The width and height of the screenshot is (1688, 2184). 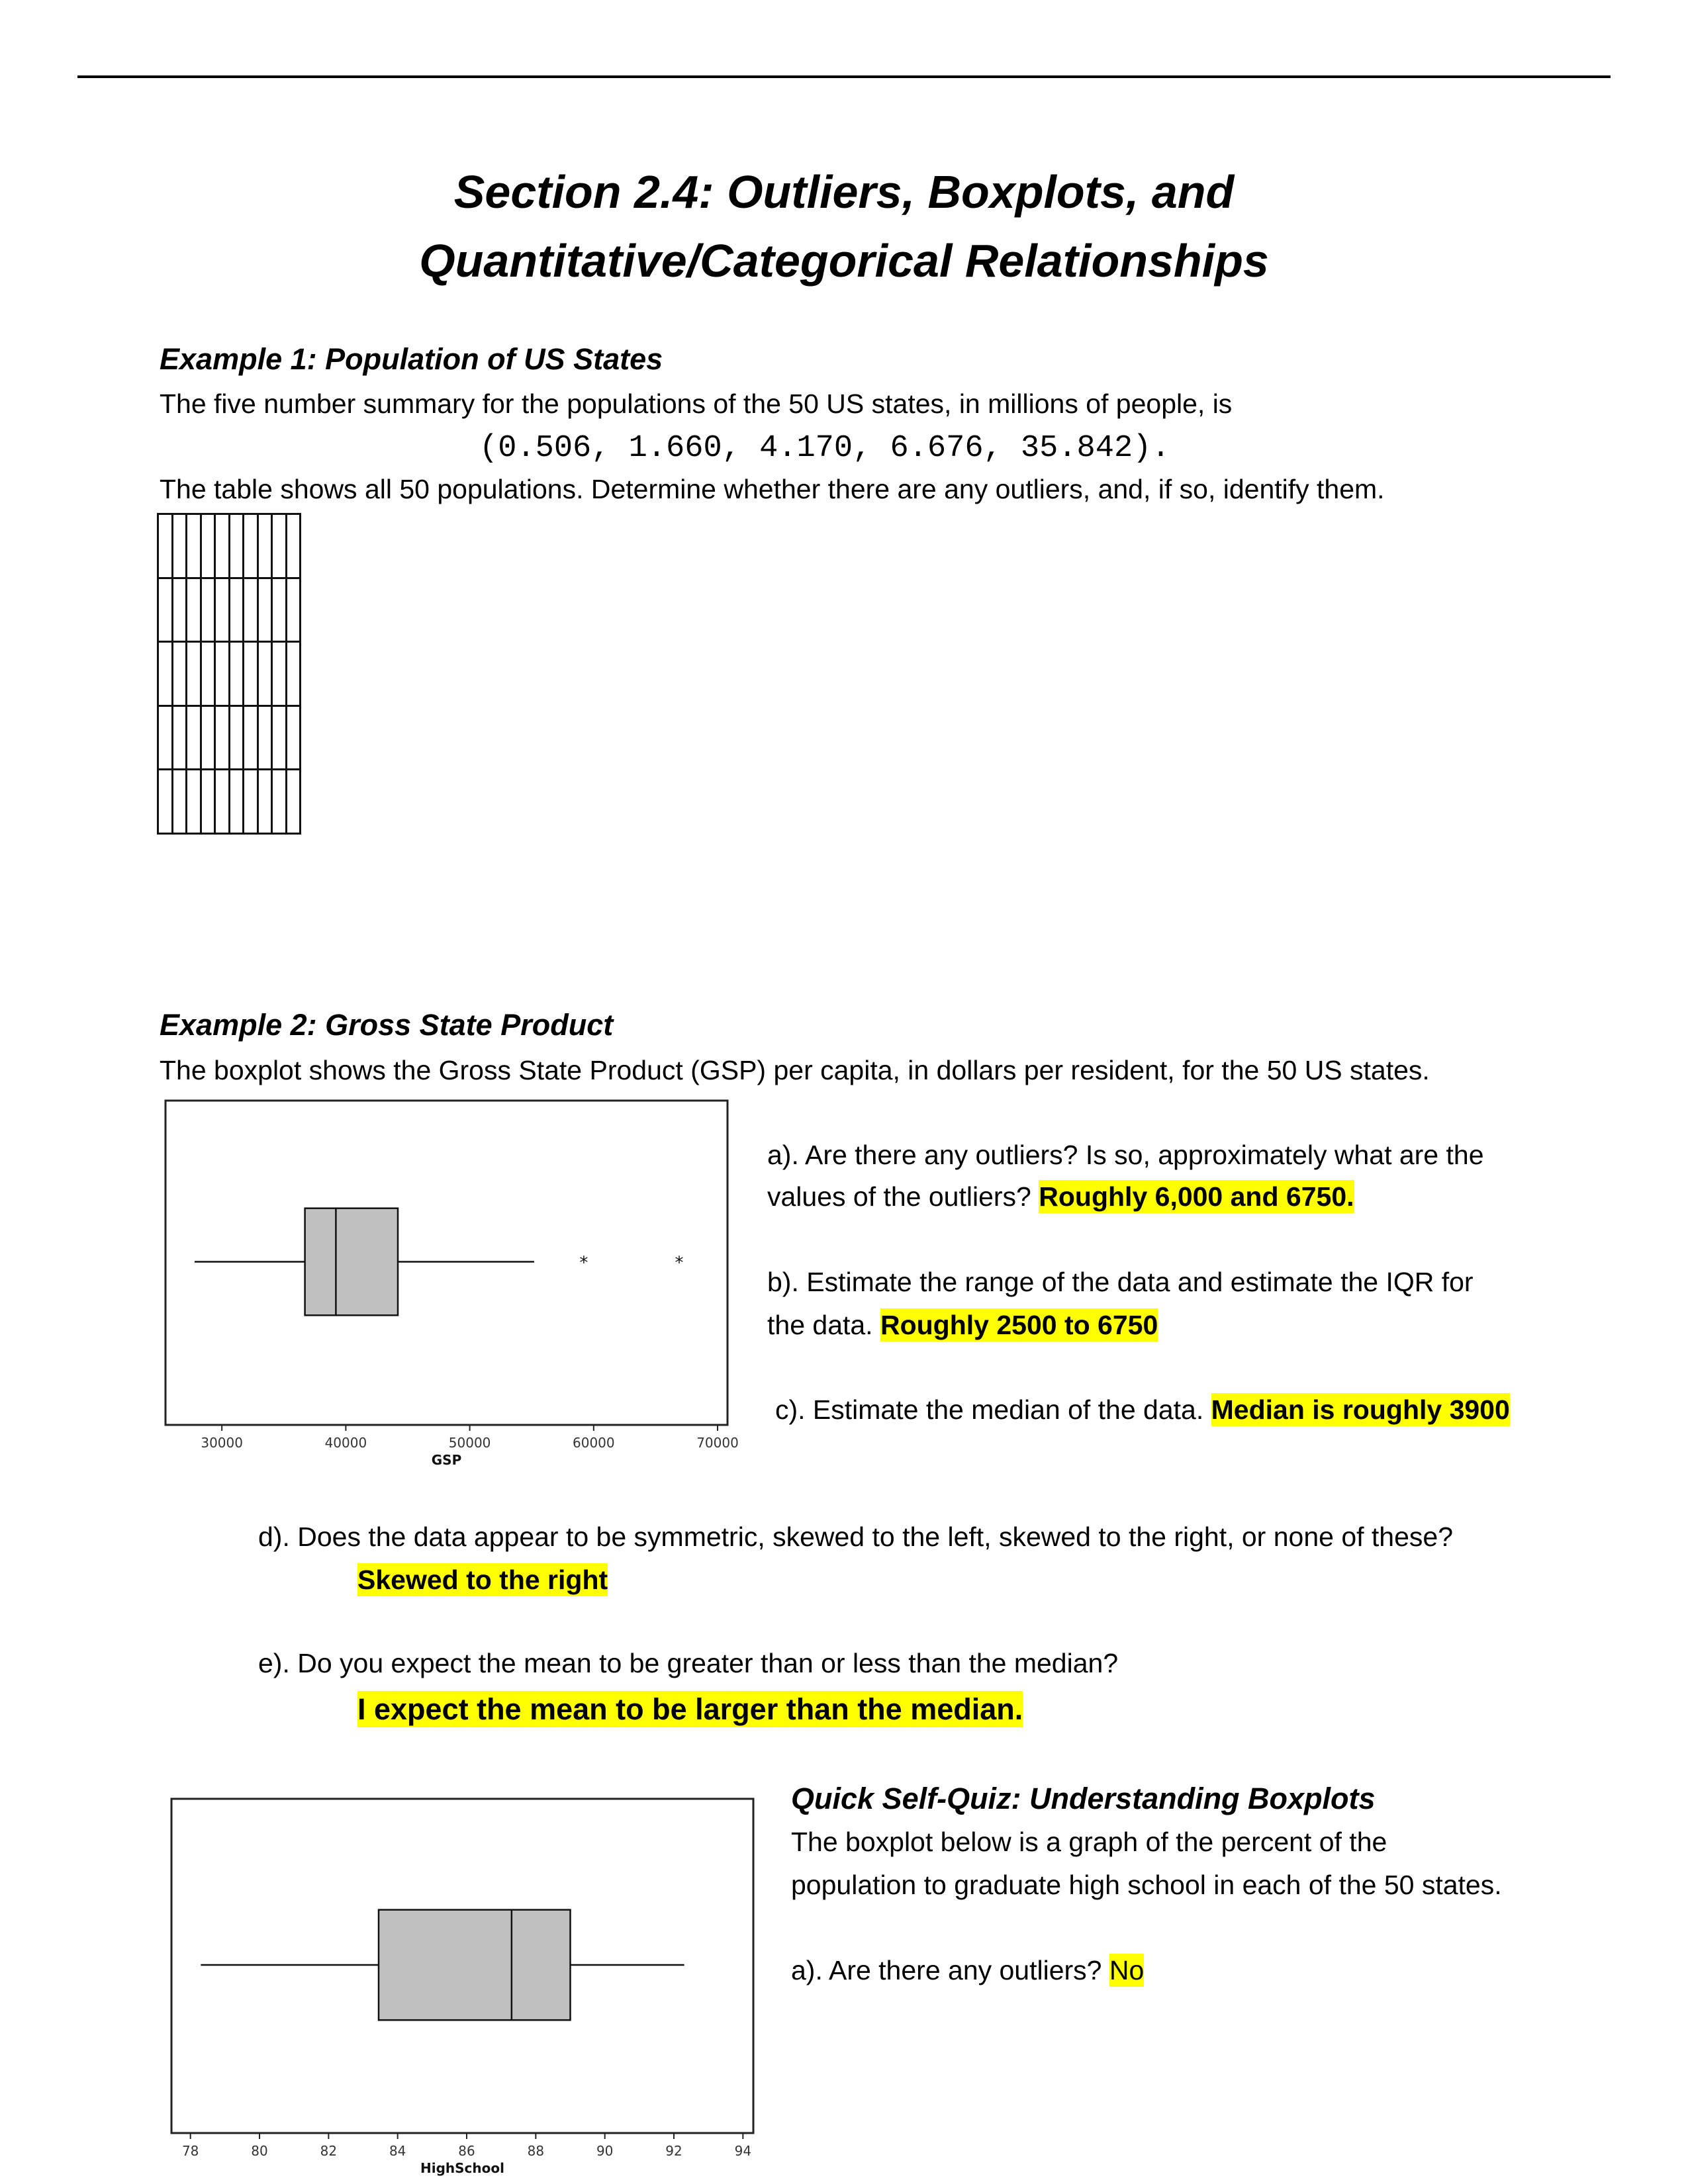 I want to click on x-tick-label: 30000, so click(x=222, y=1443).